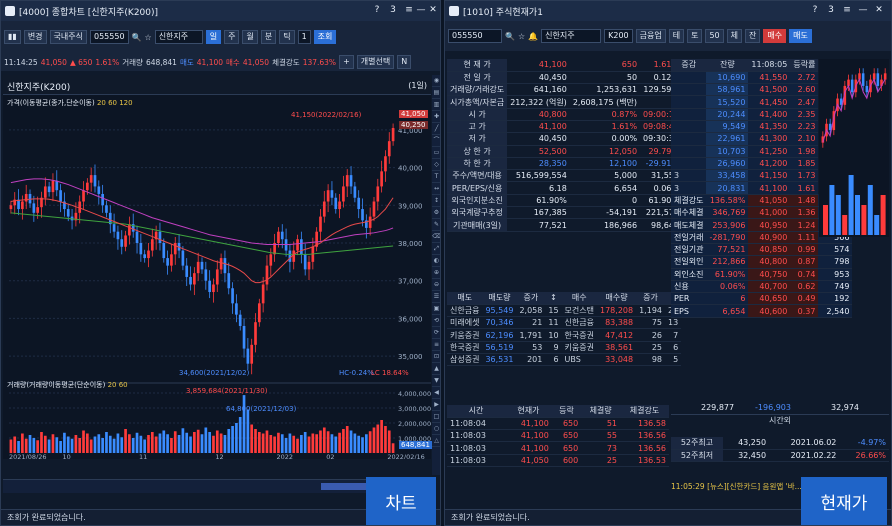 The width and height of the screenshot is (892, 526). Describe the element at coordinates (564, 323) in the screenshot. I see `broker-row: 미래에셋 70,346 21 11 신한금융 83,388 75 13` at that location.